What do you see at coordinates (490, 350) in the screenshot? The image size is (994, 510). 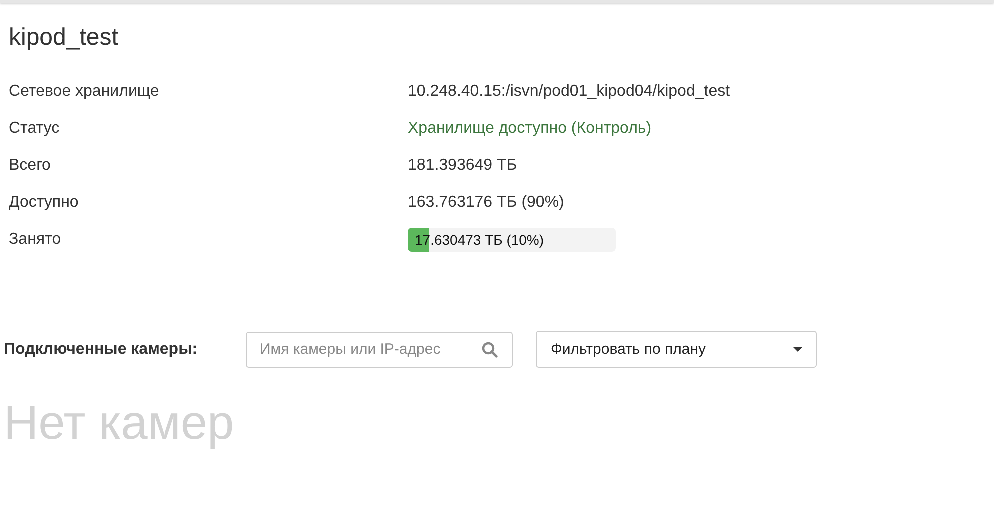 I see `search-icon` at bounding box center [490, 350].